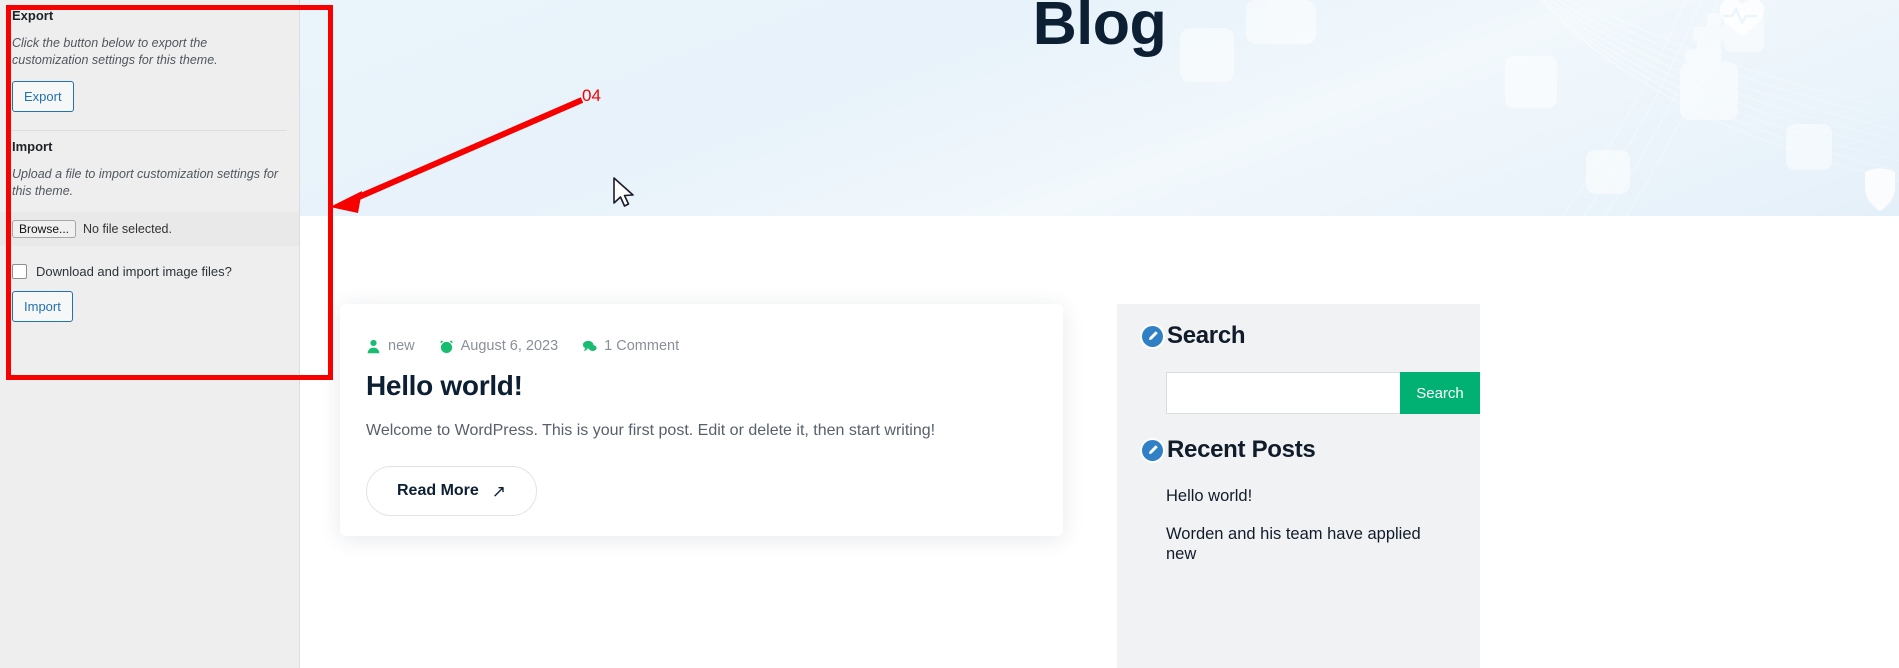 This screenshot has width=1899, height=668. What do you see at coordinates (401, 346) in the screenshot?
I see `post-author-label: new` at bounding box center [401, 346].